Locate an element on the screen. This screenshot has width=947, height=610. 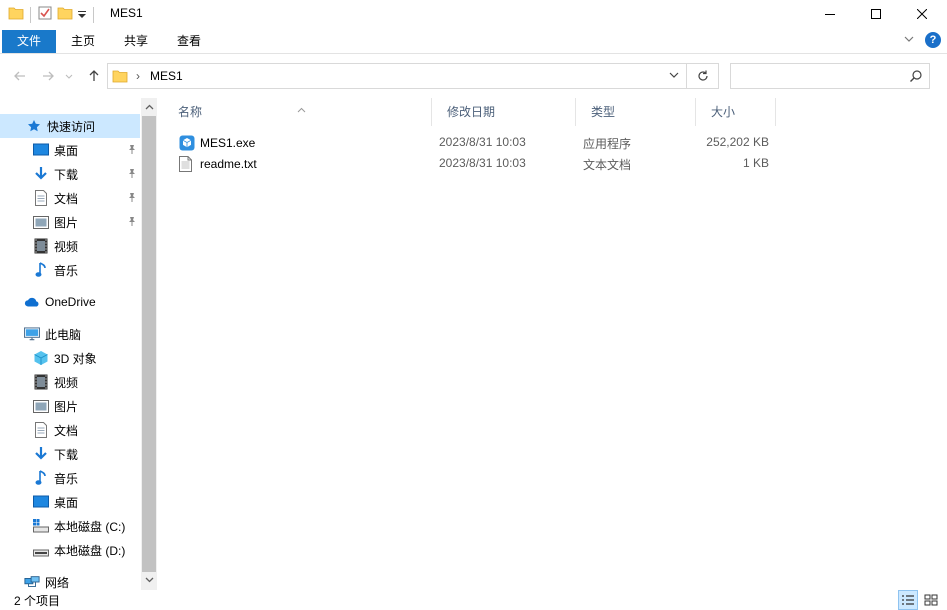
new-folder-icon is located at coordinates (65, 14).